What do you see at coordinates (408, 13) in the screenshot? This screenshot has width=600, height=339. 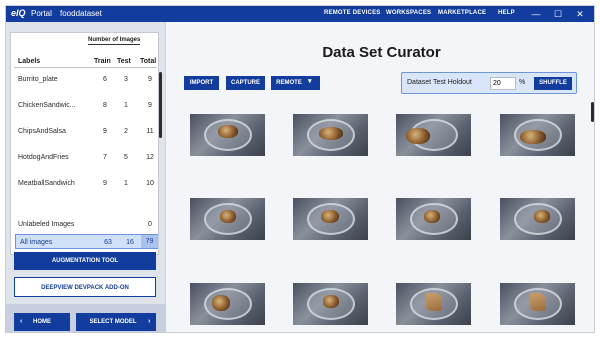 I see `nav-workspaces: WORKSPACES` at bounding box center [408, 13].